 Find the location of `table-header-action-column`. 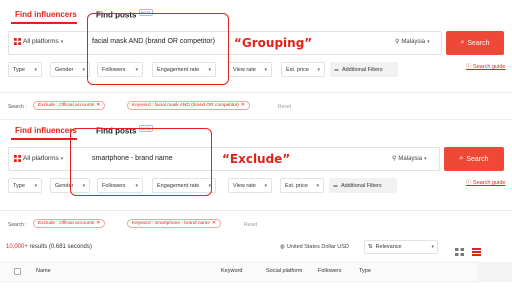

table-header-action-column is located at coordinates (495, 272).